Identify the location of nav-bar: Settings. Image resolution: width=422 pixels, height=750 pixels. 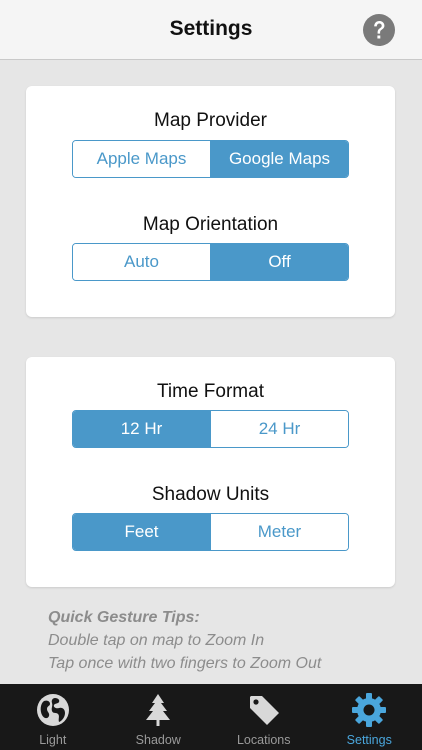
(211, 30).